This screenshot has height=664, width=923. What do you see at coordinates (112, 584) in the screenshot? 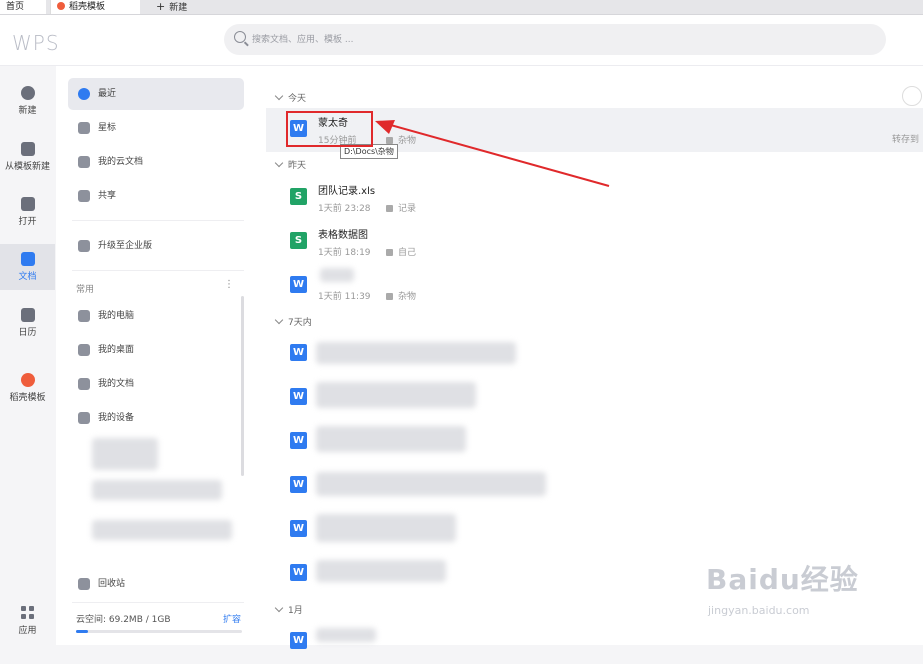
I see `sidebar-item-label: 回收站` at bounding box center [112, 584].